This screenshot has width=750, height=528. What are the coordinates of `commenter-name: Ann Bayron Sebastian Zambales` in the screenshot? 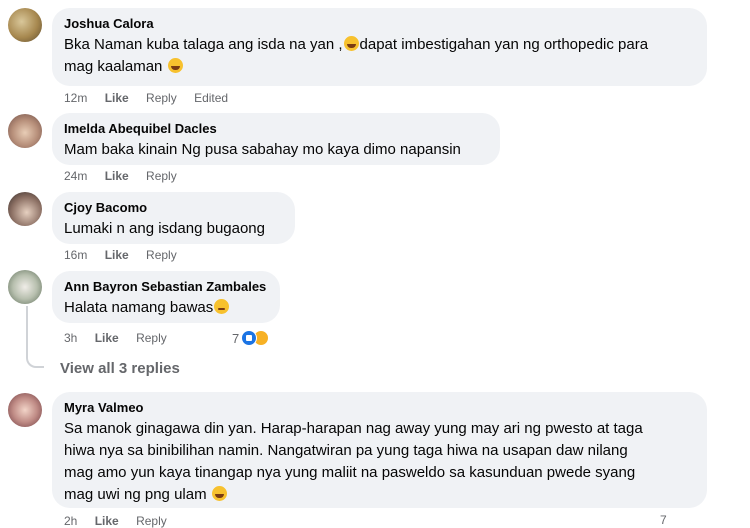 It's located at (166, 287).